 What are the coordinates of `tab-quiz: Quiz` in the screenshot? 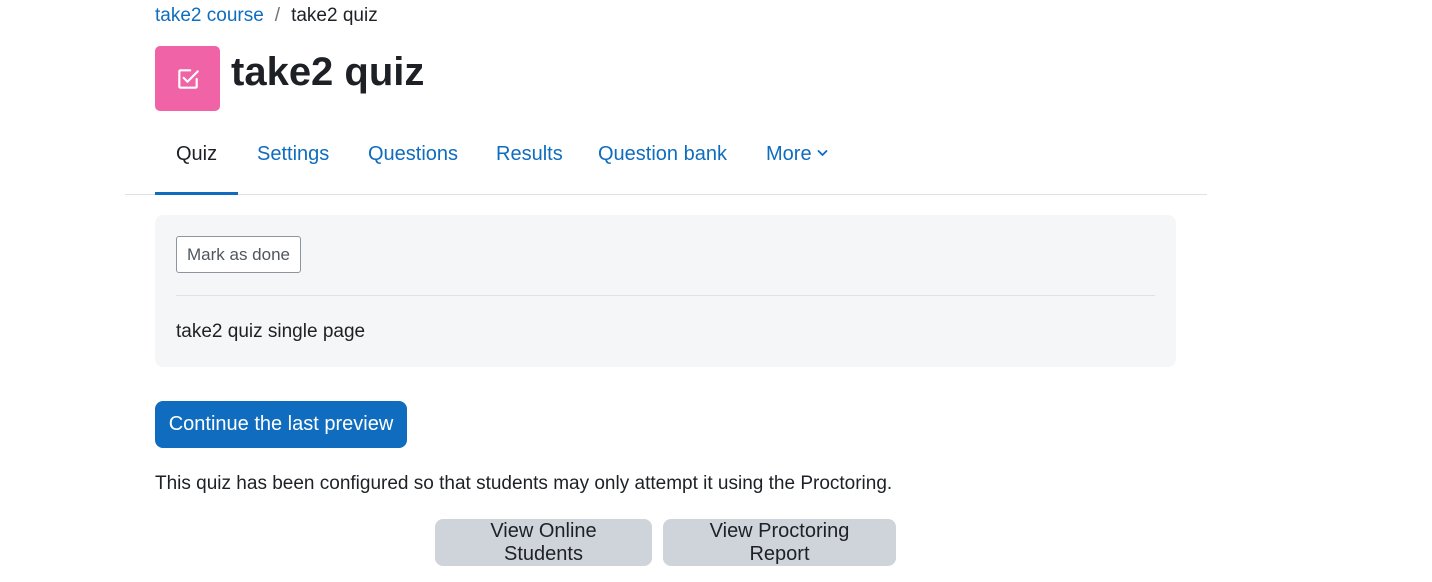 It's located at (197, 160).